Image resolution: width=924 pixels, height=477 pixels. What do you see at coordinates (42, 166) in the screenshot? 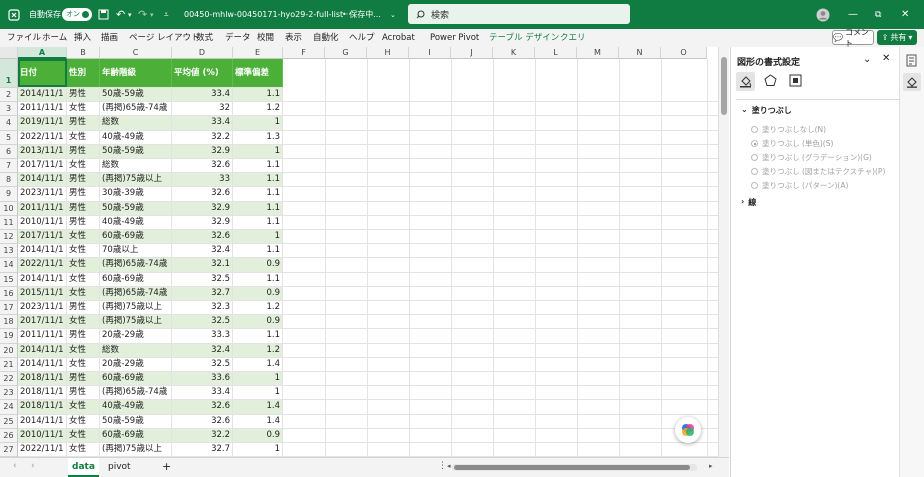
I see `table-cell: 2017/11/1` at bounding box center [42, 166].